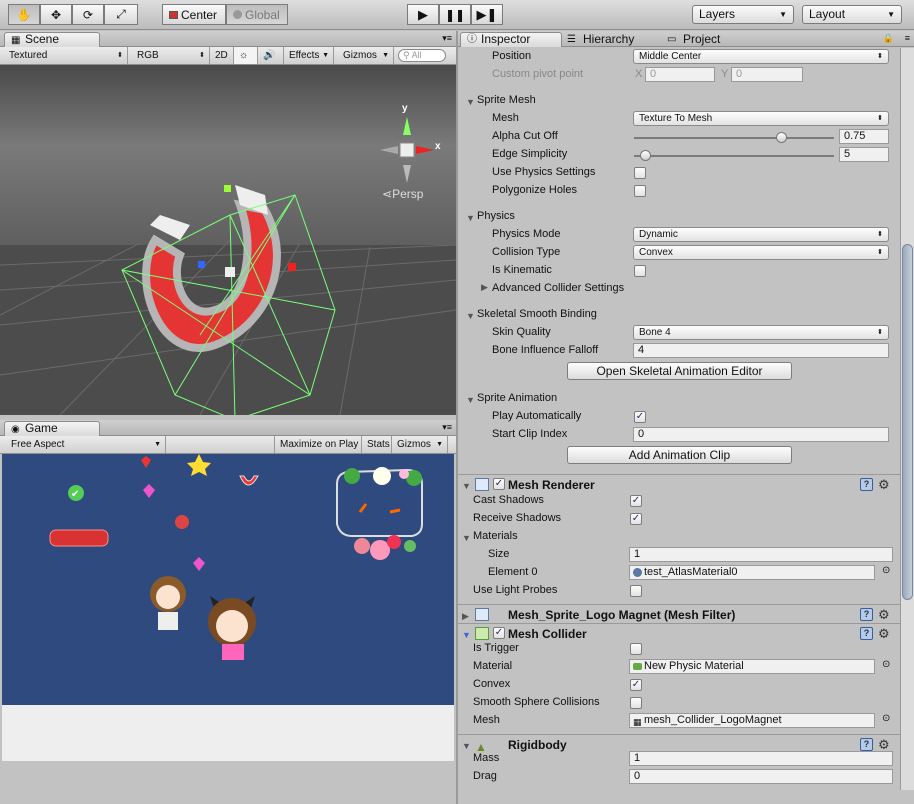 Image resolution: width=914 pixels, height=804 pixels. Describe the element at coordinates (402, 194) in the screenshot. I see `persp-label: ⋖Persp` at that location.